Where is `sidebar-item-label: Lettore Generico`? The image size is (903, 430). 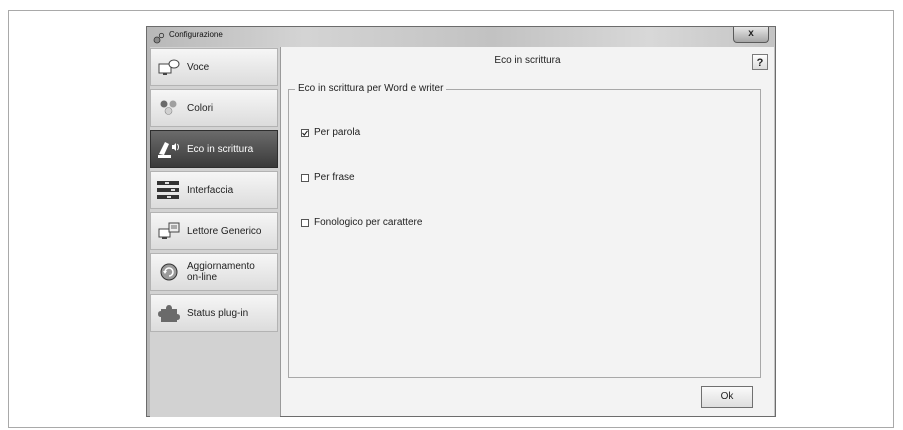
sidebar-item-label: Lettore Generico is located at coordinates (224, 231).